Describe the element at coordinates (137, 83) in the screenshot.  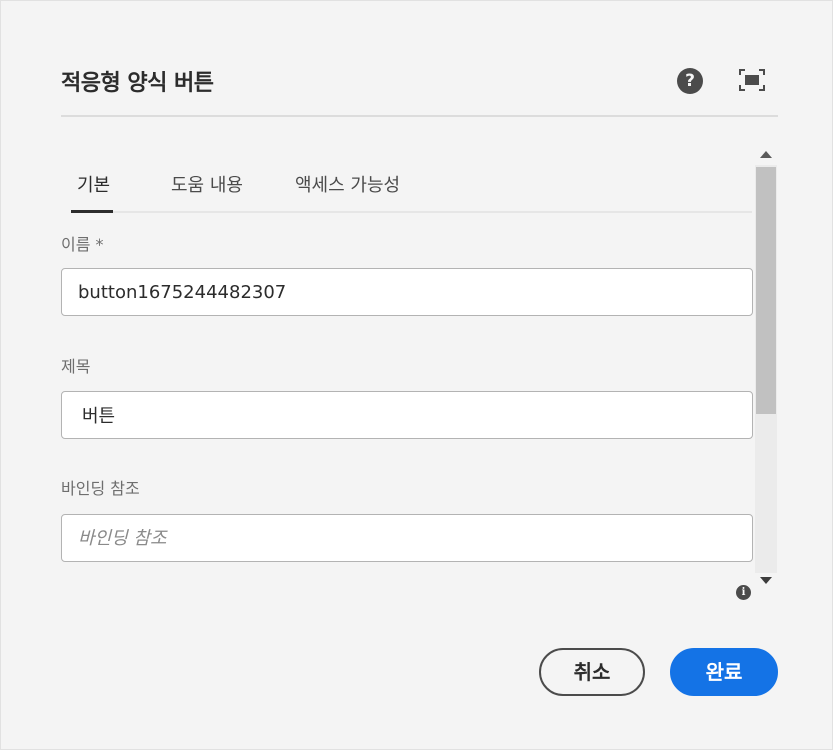
I see `dialog-title: 적응형 양식 버튼` at that location.